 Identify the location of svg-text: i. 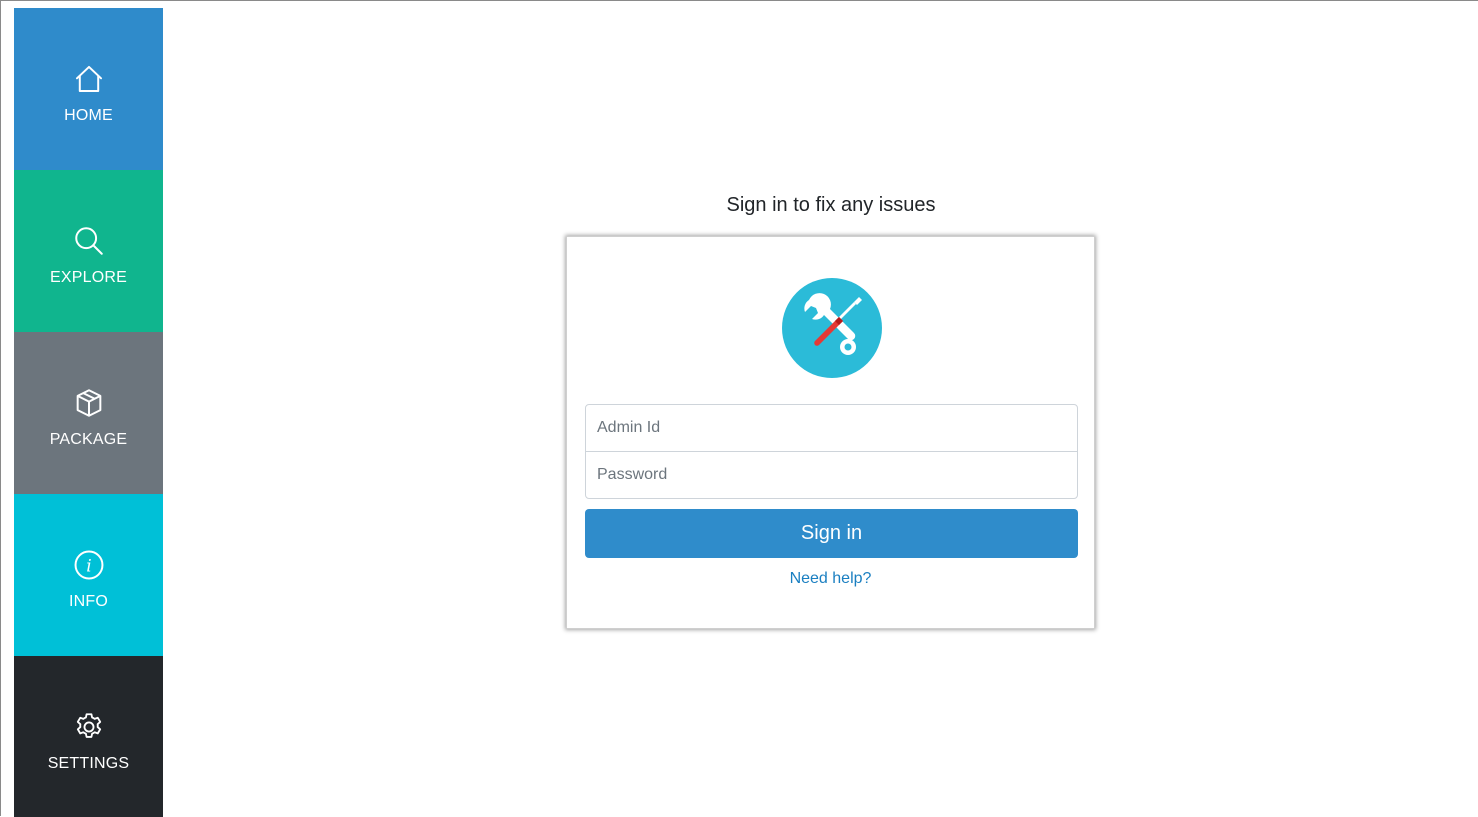
(88, 566).